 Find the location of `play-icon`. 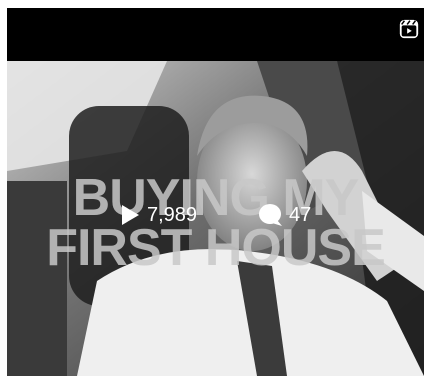

play-icon is located at coordinates (130, 215).